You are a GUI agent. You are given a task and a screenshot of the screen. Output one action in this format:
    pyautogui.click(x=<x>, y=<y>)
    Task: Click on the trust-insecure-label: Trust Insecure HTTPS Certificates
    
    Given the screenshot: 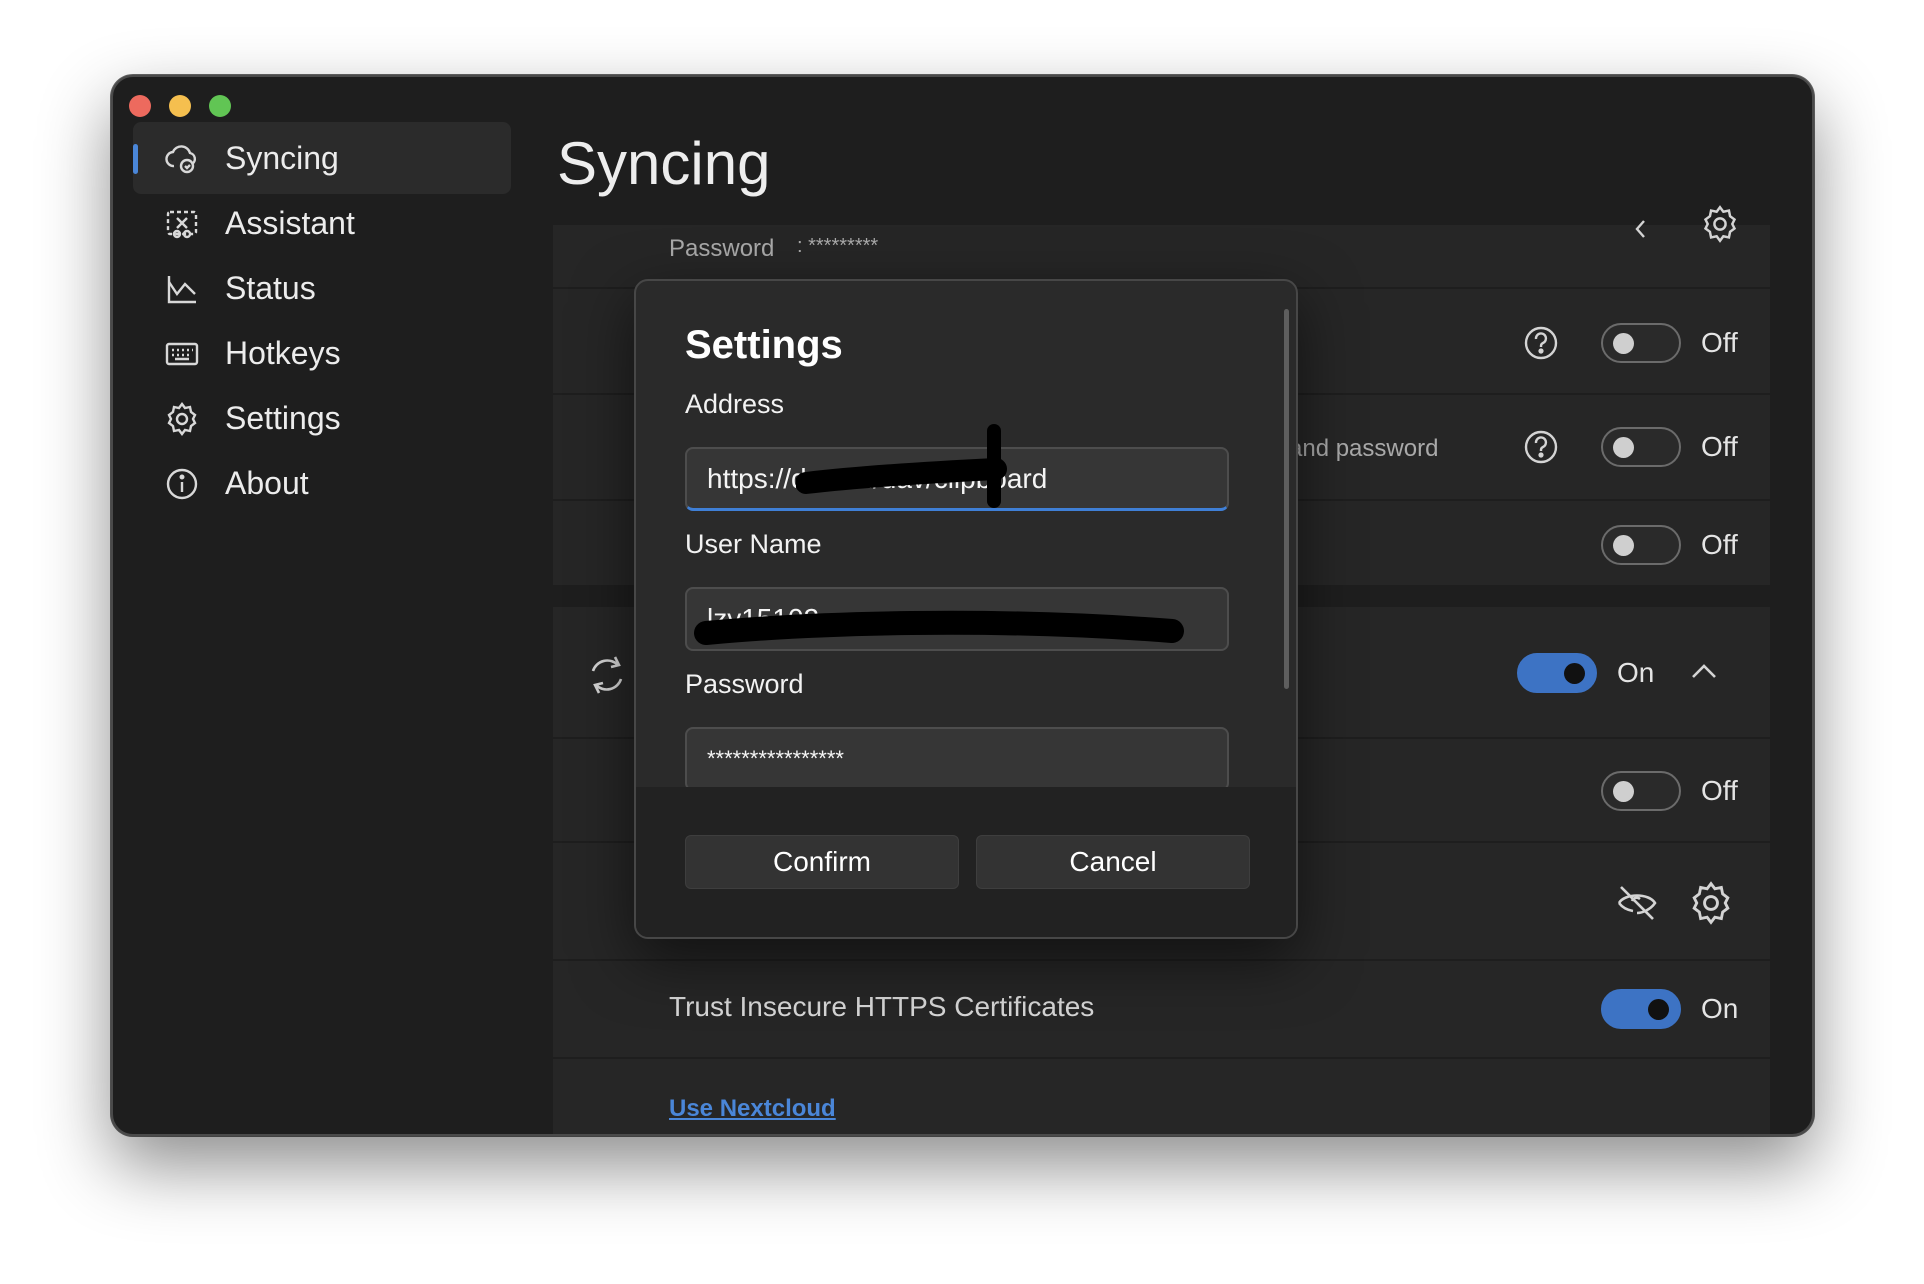 What is the action you would take?
    pyautogui.click(x=882, y=1006)
    